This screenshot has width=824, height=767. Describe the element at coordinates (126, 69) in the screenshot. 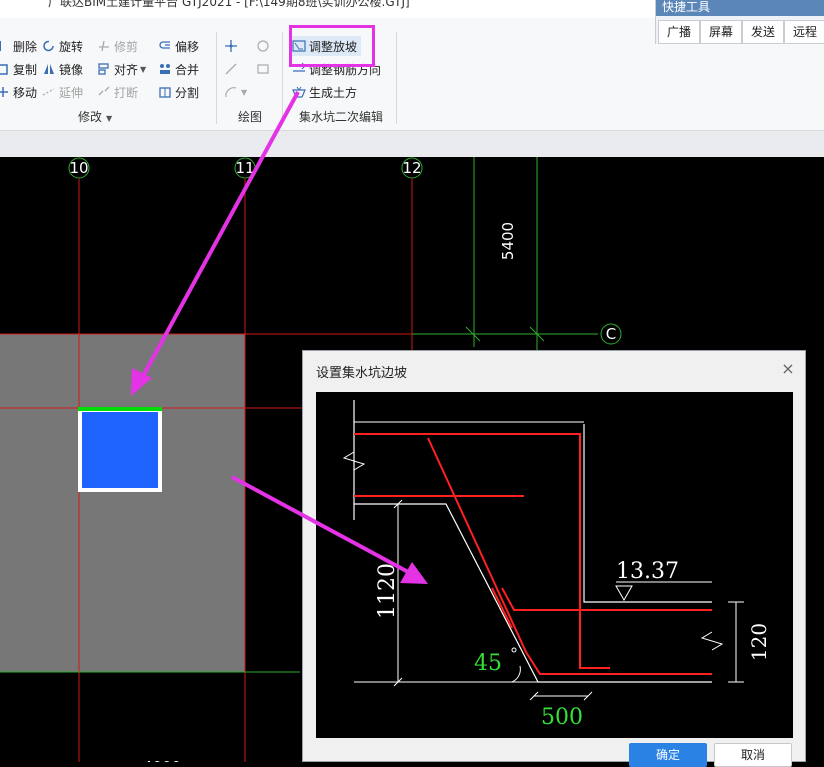

I see `align-label: 对齐` at that location.